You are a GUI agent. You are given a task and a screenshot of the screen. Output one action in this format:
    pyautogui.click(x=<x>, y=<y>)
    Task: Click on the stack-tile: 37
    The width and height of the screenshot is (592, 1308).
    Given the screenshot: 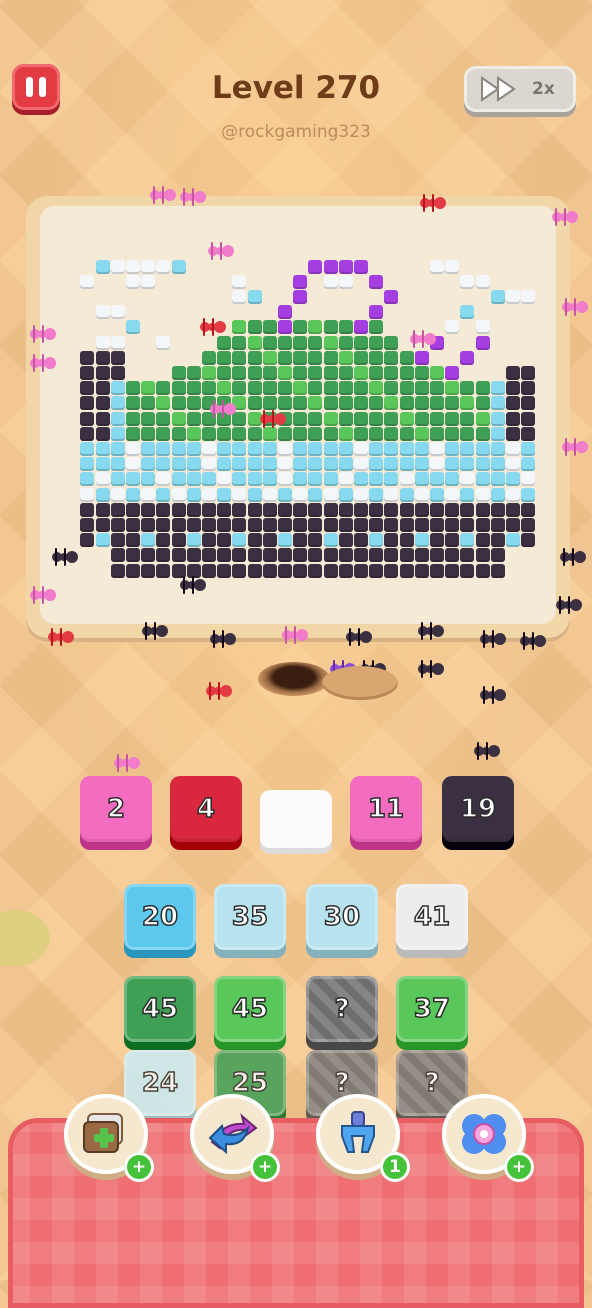 What is the action you would take?
    pyautogui.click(x=432, y=1009)
    